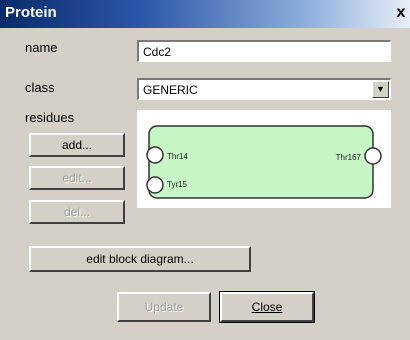 The height and width of the screenshot is (340, 410). I want to click on chevron-down-icon: ▼, so click(380, 89).